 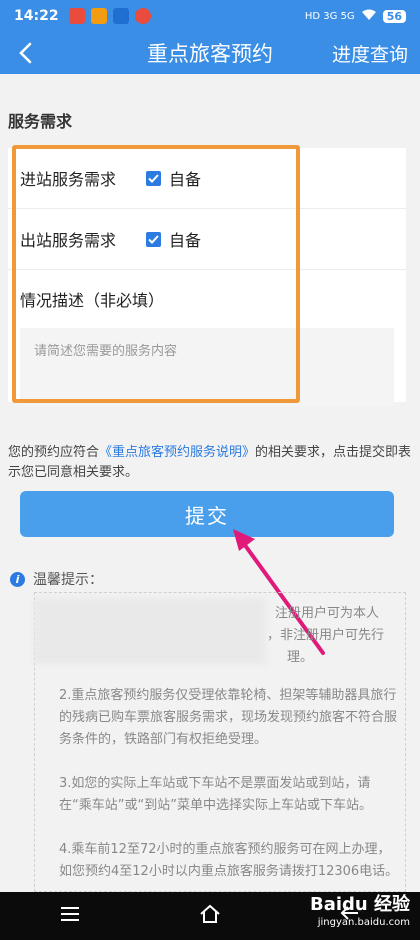 I want to click on status-right: HD 3G 5G 56, so click(x=355, y=16).